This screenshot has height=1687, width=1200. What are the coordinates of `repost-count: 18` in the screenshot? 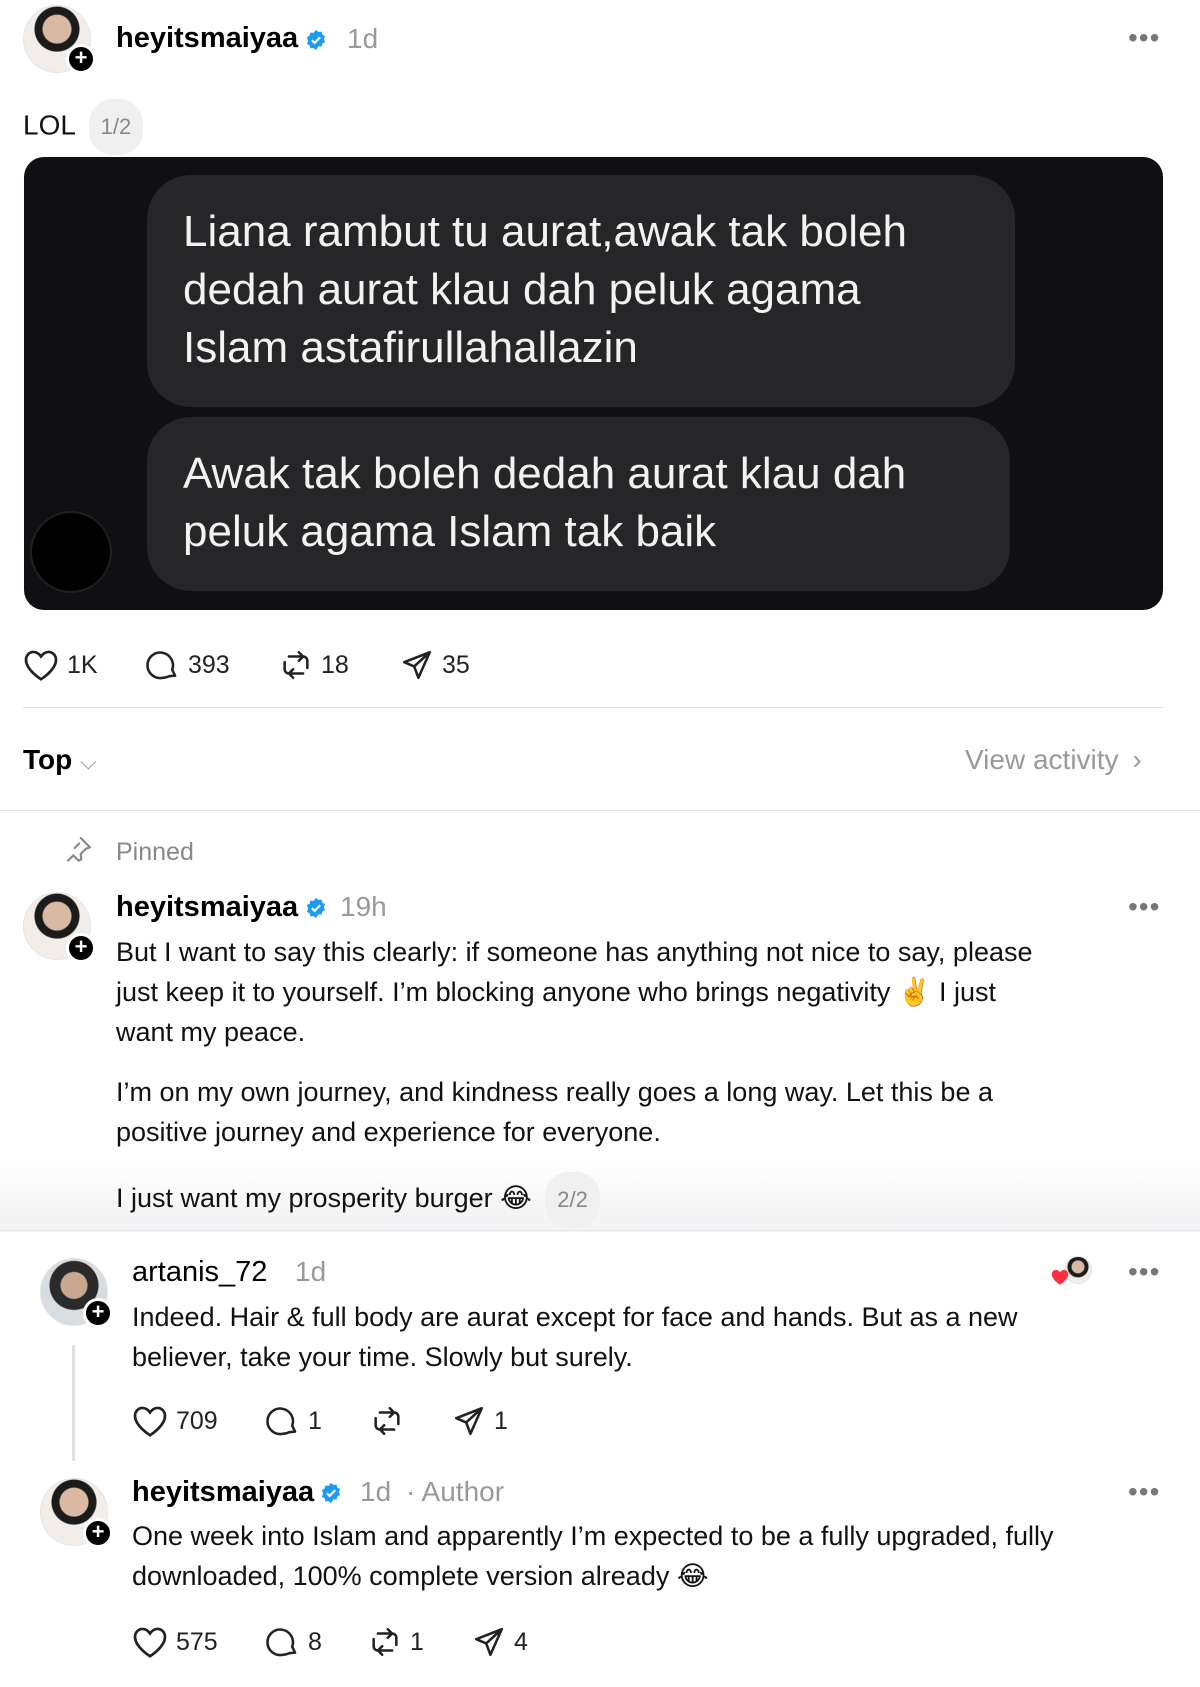 It's located at (335, 664).